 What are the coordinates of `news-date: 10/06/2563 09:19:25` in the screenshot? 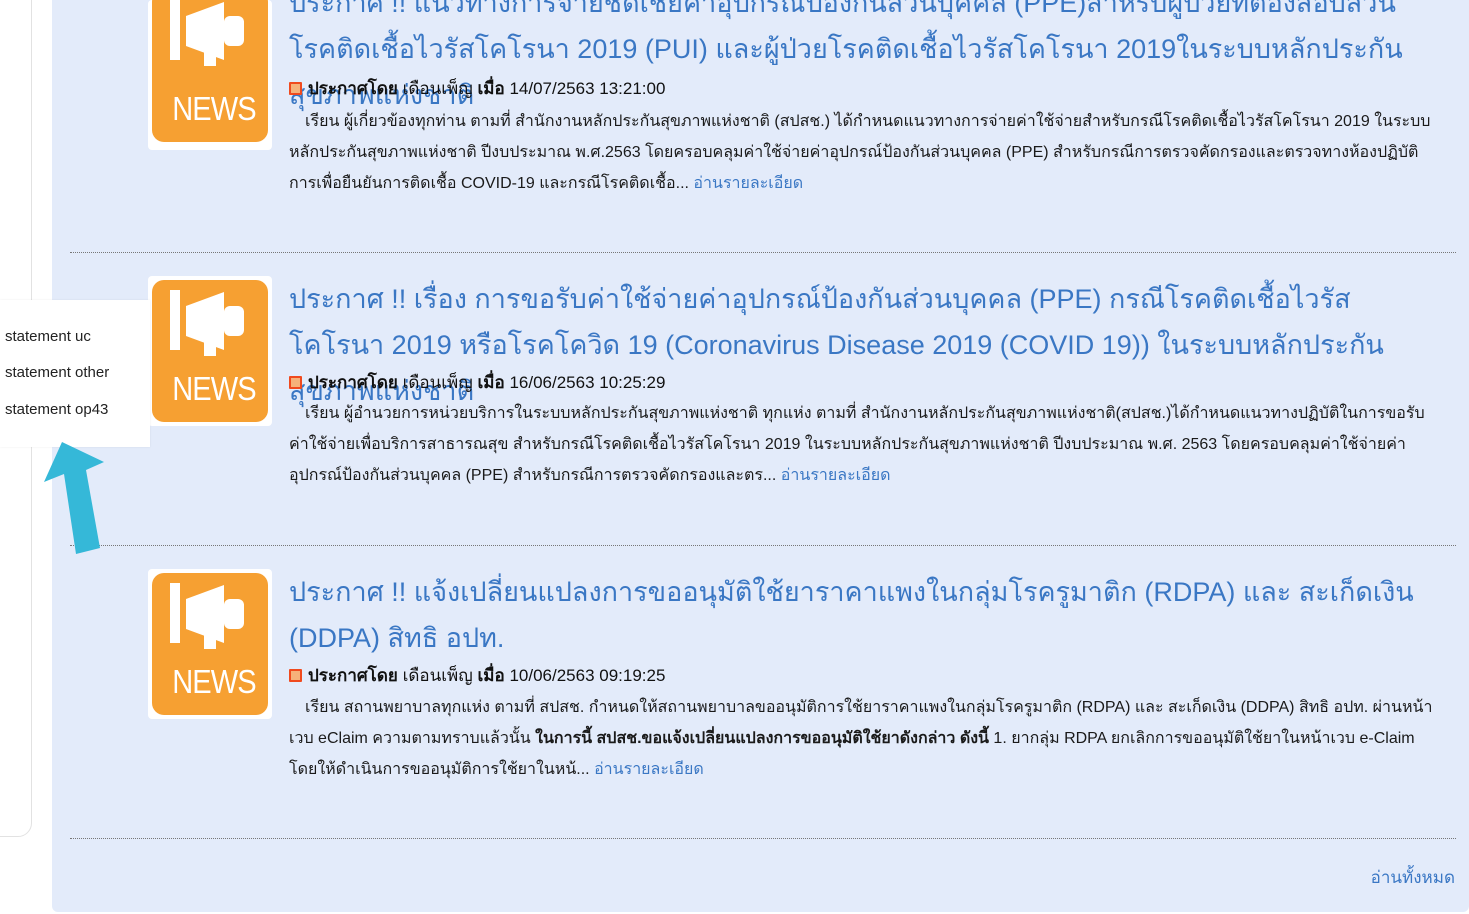 It's located at (587, 675).